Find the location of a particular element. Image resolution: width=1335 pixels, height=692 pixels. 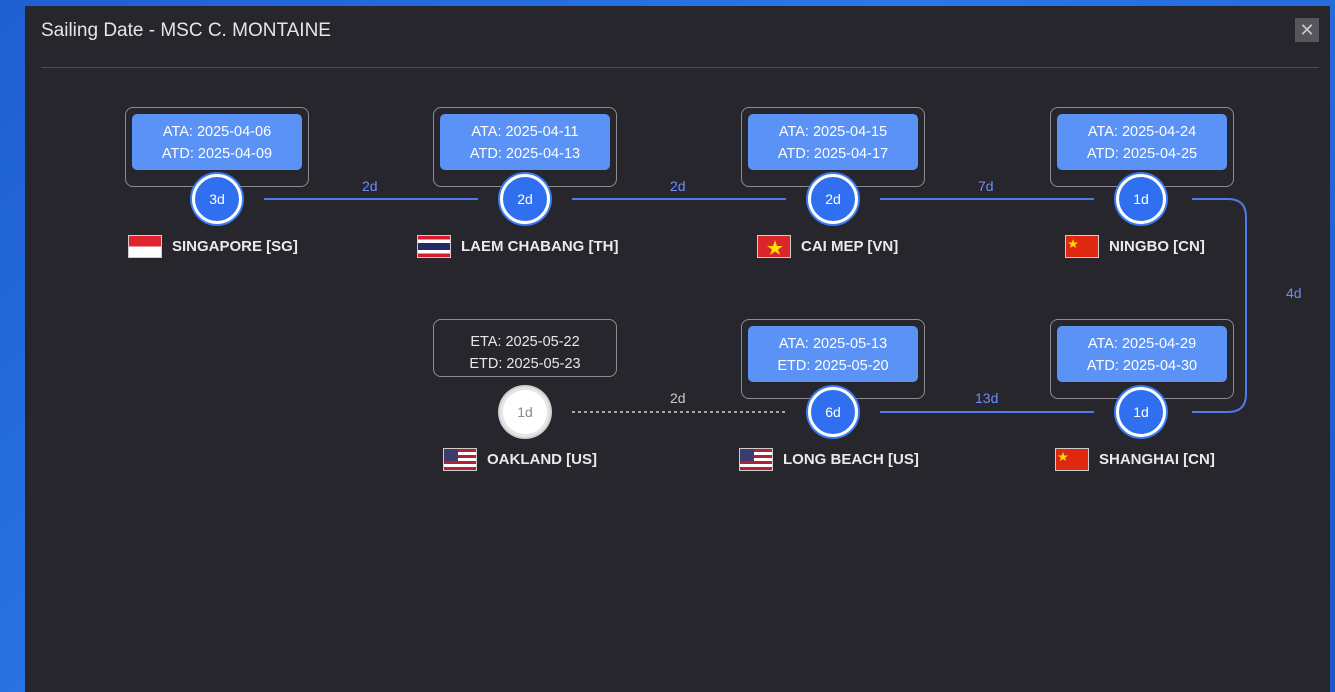

stay-node-oakland: 1d is located at coordinates (525, 412).